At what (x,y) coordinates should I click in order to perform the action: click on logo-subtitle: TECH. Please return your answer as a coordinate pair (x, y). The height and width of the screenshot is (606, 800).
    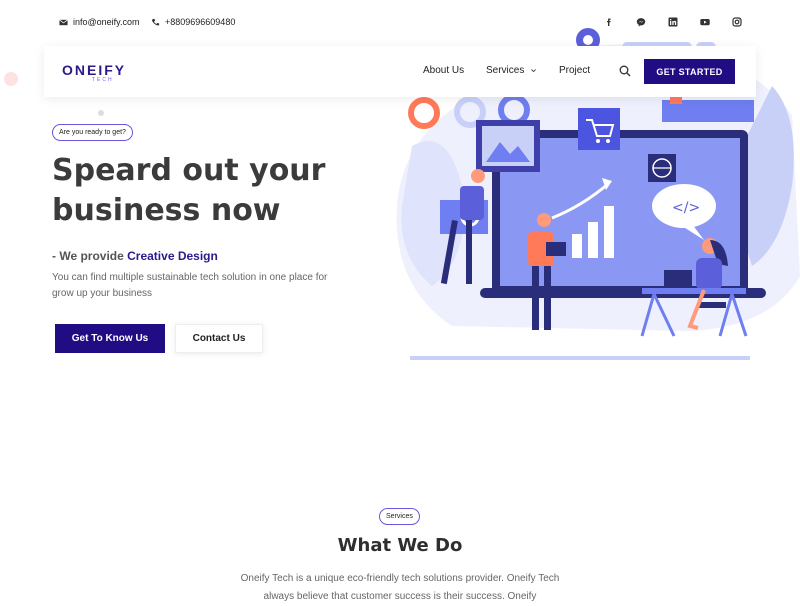
    Looking at the image, I should click on (103, 80).